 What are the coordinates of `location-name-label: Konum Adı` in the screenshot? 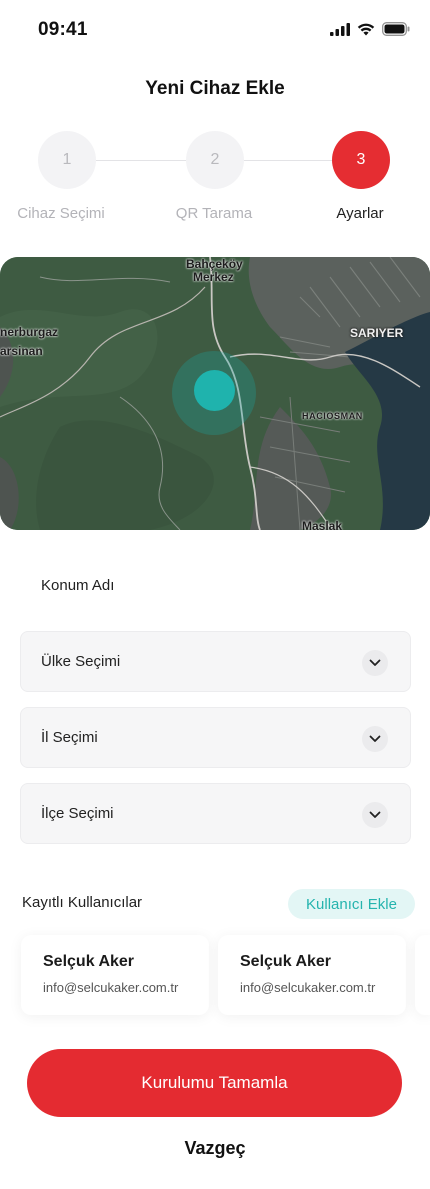 It's located at (77, 585).